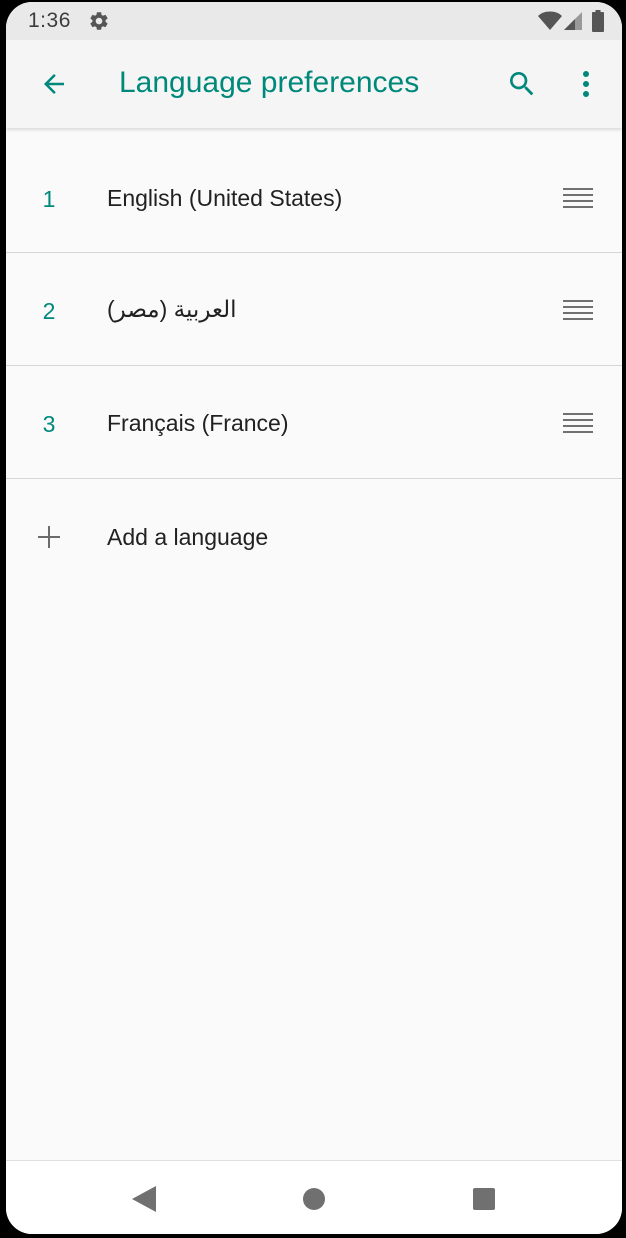 This screenshot has height=1238, width=626. I want to click on language-item: 1 English (United States), so click(314, 191).